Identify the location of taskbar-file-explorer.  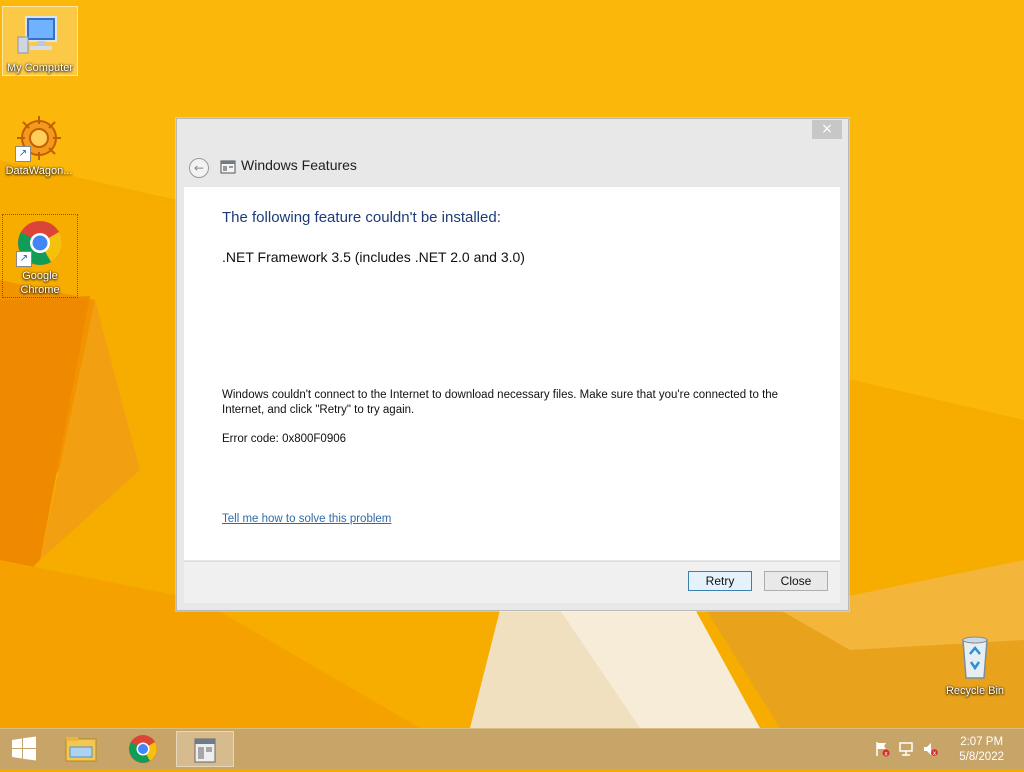
(81, 749).